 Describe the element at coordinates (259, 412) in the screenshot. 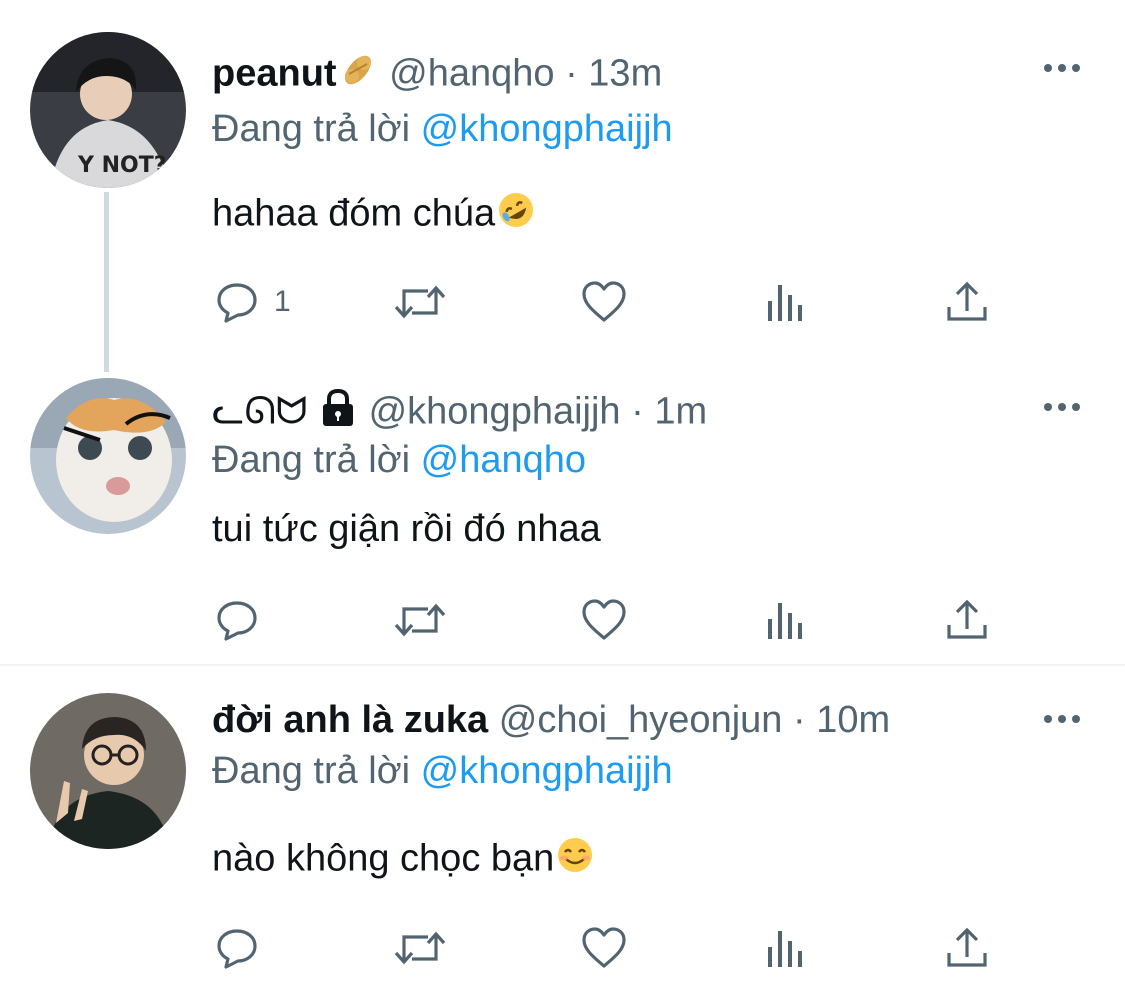

I see `display-name: ᓚᘏᗢ` at that location.